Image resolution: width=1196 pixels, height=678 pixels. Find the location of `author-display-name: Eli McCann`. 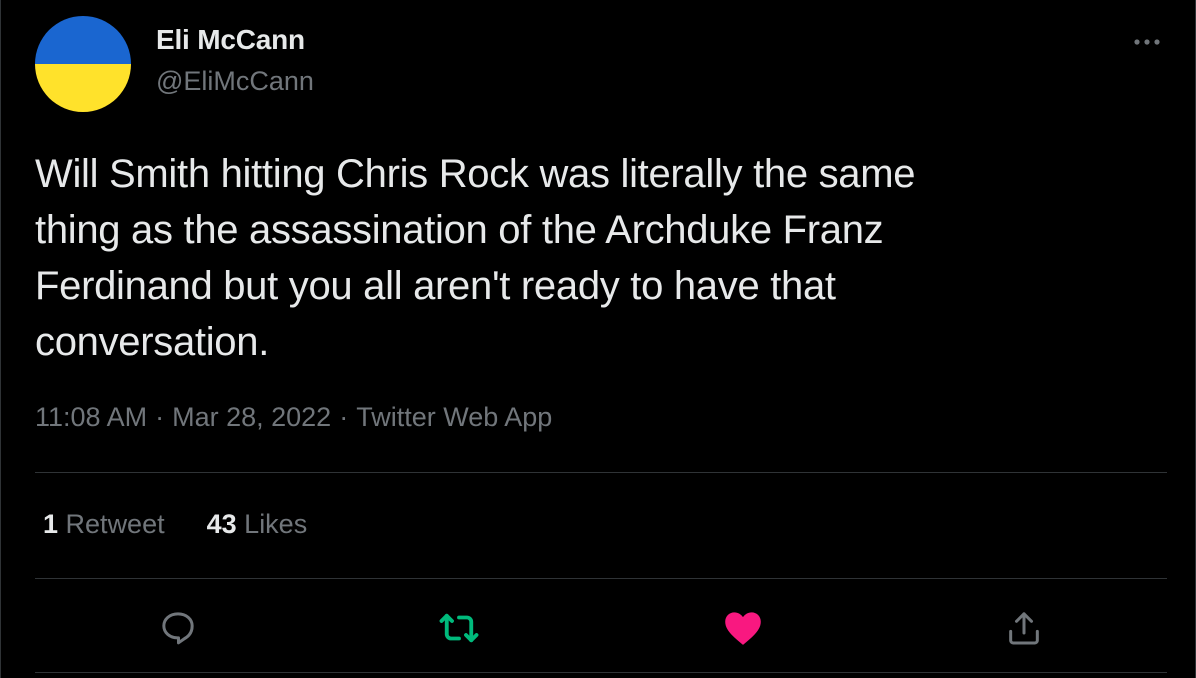

author-display-name: Eli McCann is located at coordinates (230, 40).